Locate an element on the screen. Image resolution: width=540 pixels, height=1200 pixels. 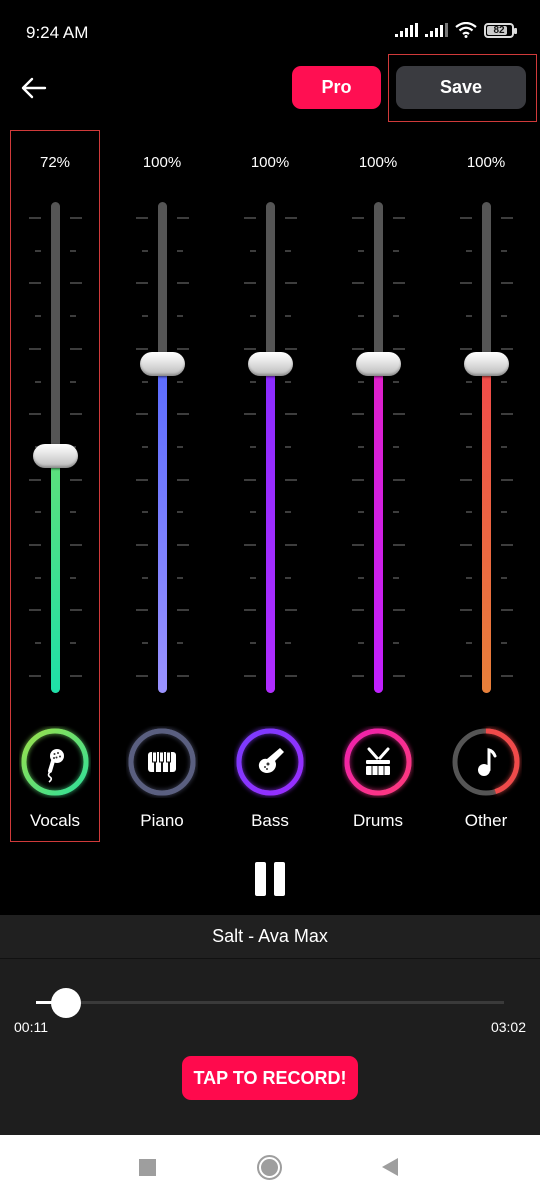
system-nav-bar is located at coordinates (270, 1167).